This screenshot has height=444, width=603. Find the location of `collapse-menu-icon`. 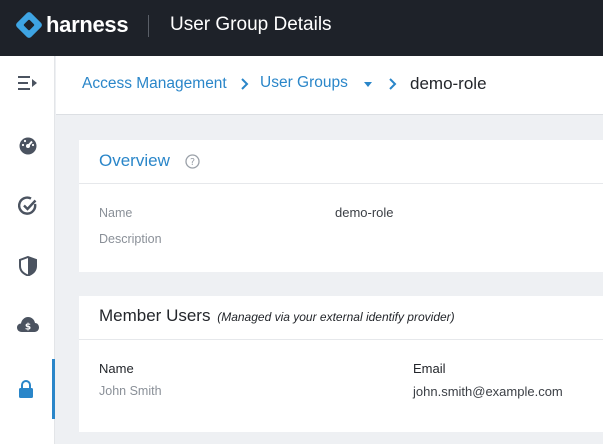

collapse-menu-icon is located at coordinates (27, 83).